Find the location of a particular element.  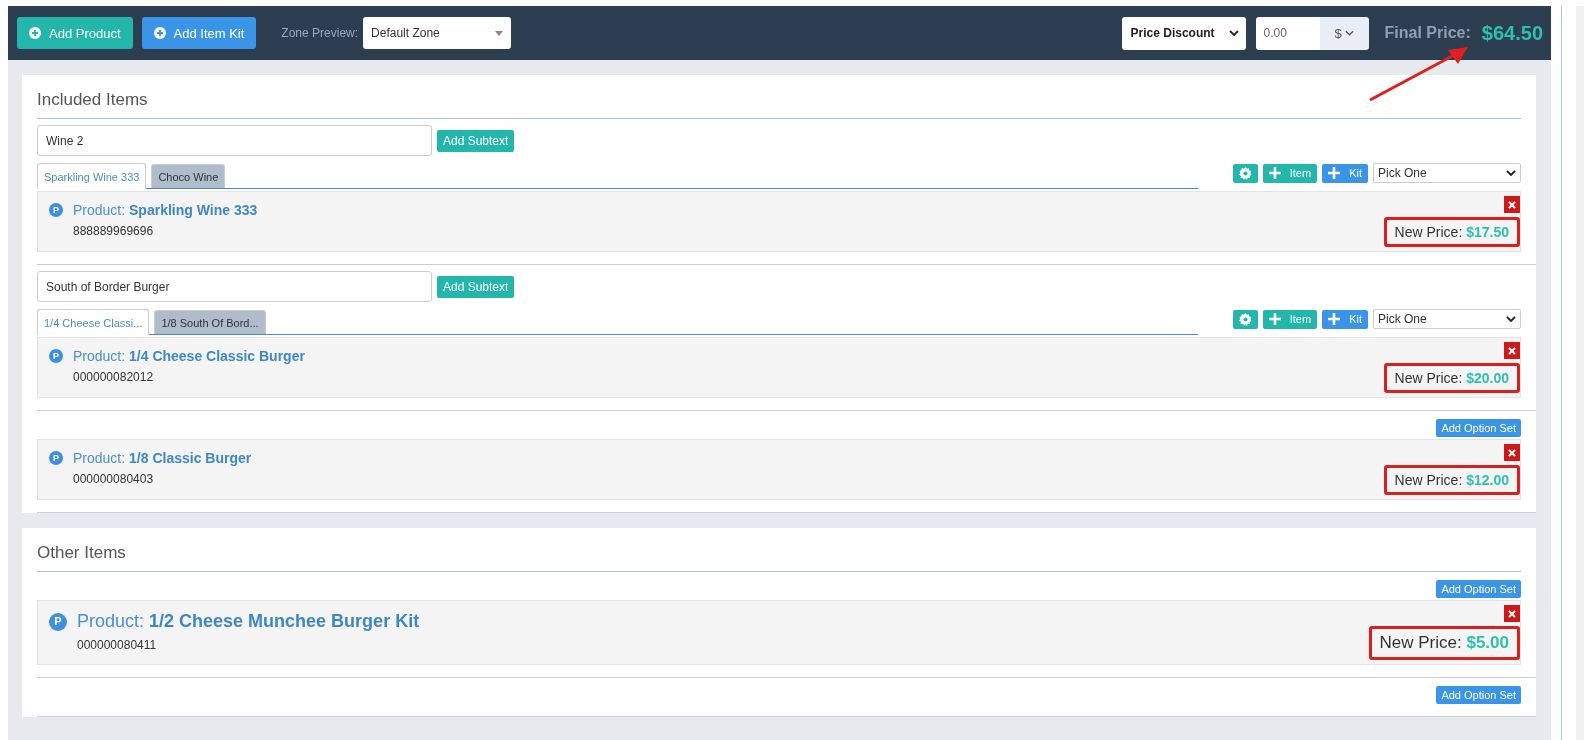

discount-amount-field: 0.00 is located at coordinates (1287, 33).